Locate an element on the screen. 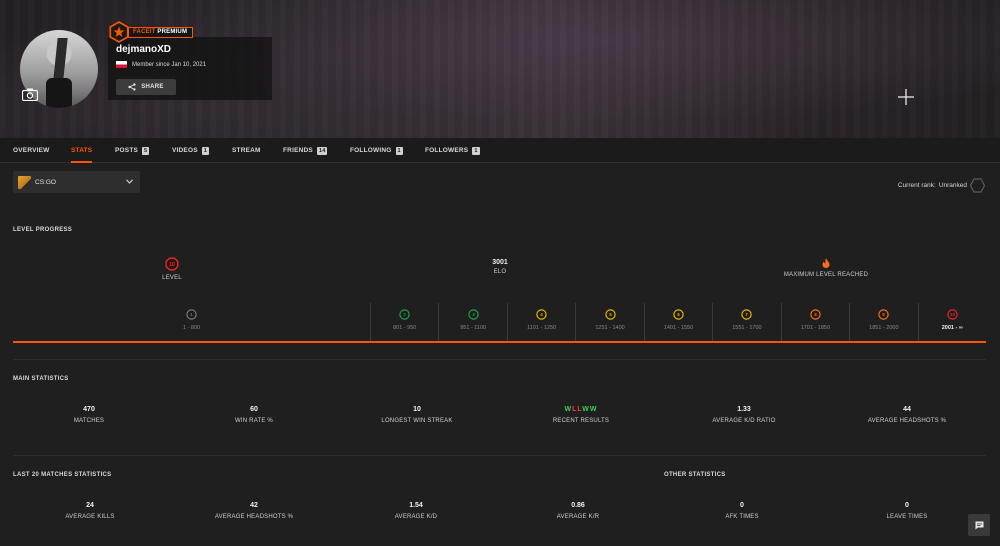  rank-hexagon-icon is located at coordinates (977, 185).